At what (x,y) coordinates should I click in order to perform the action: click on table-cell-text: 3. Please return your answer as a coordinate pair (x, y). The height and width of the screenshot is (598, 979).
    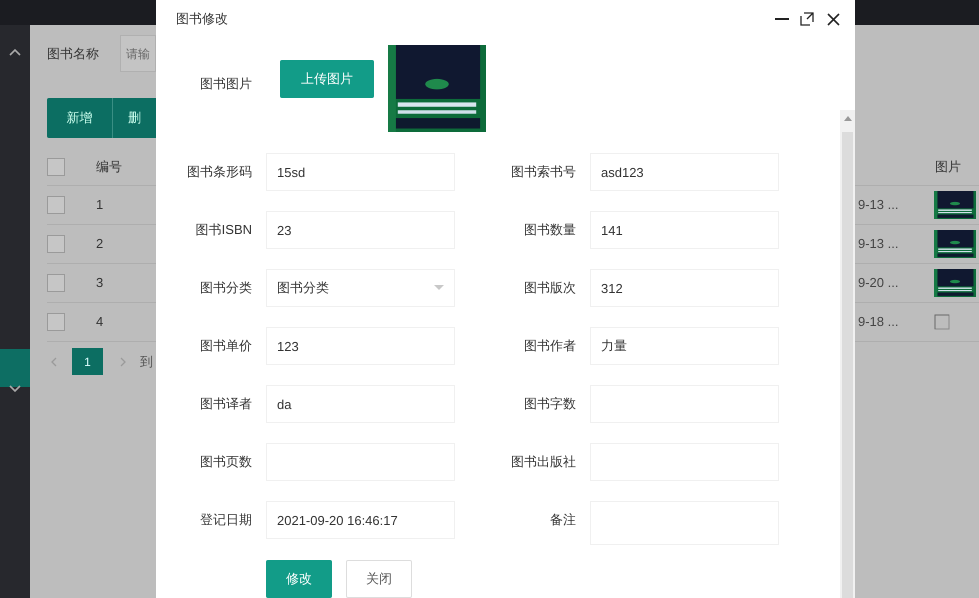
    Looking at the image, I should click on (100, 283).